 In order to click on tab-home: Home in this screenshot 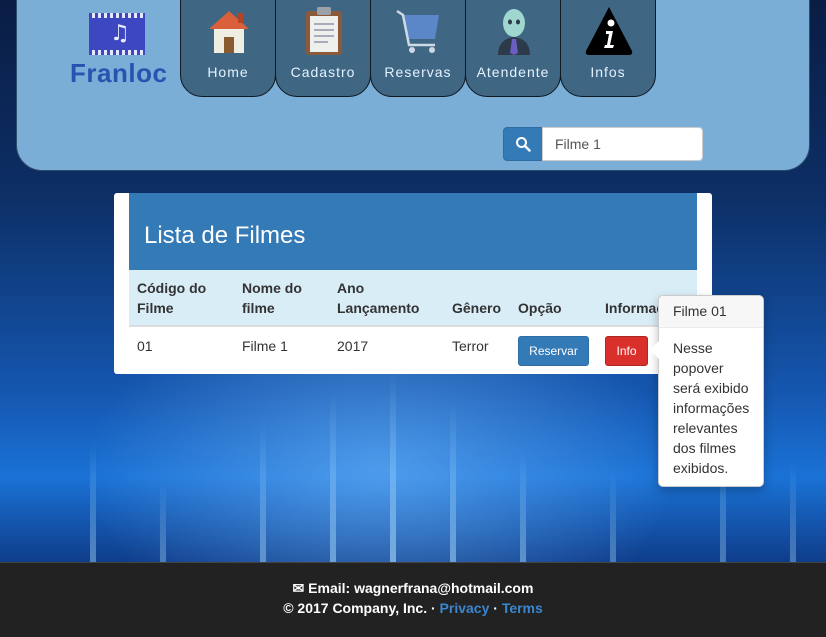, I will do `click(228, 48)`.